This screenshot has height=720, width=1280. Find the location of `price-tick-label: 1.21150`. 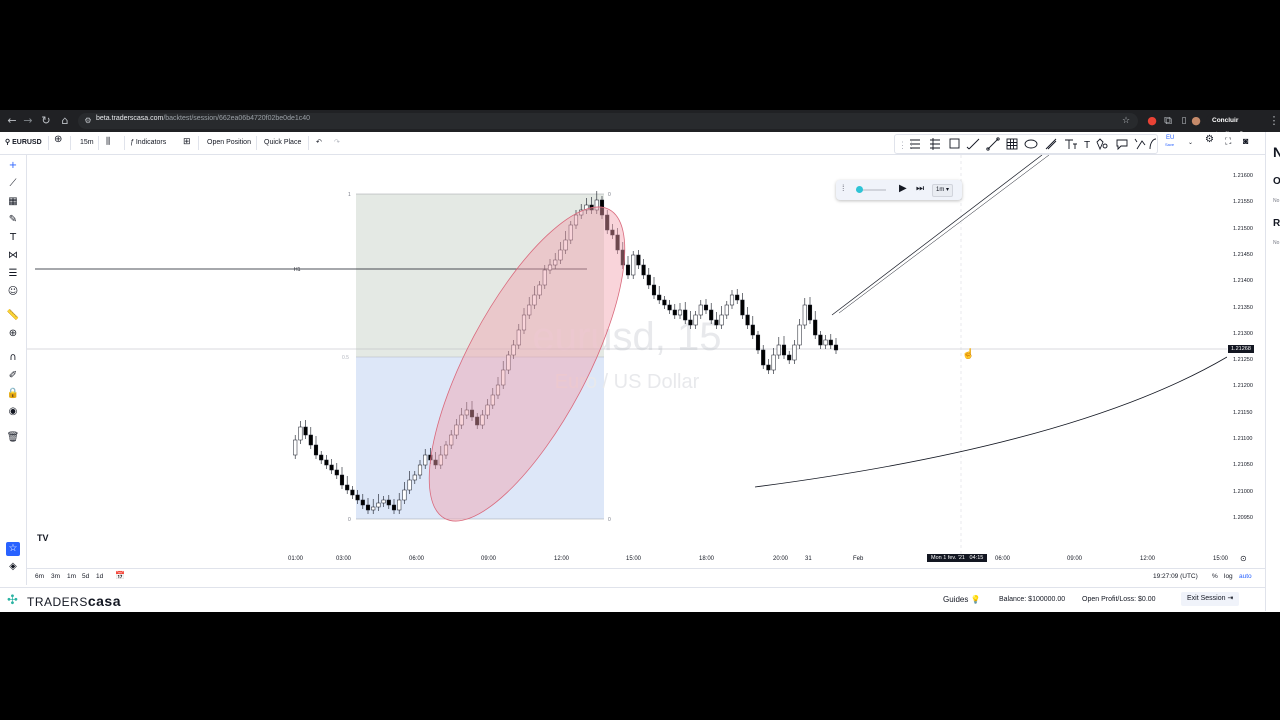

price-tick-label: 1.21150 is located at coordinates (1243, 412).